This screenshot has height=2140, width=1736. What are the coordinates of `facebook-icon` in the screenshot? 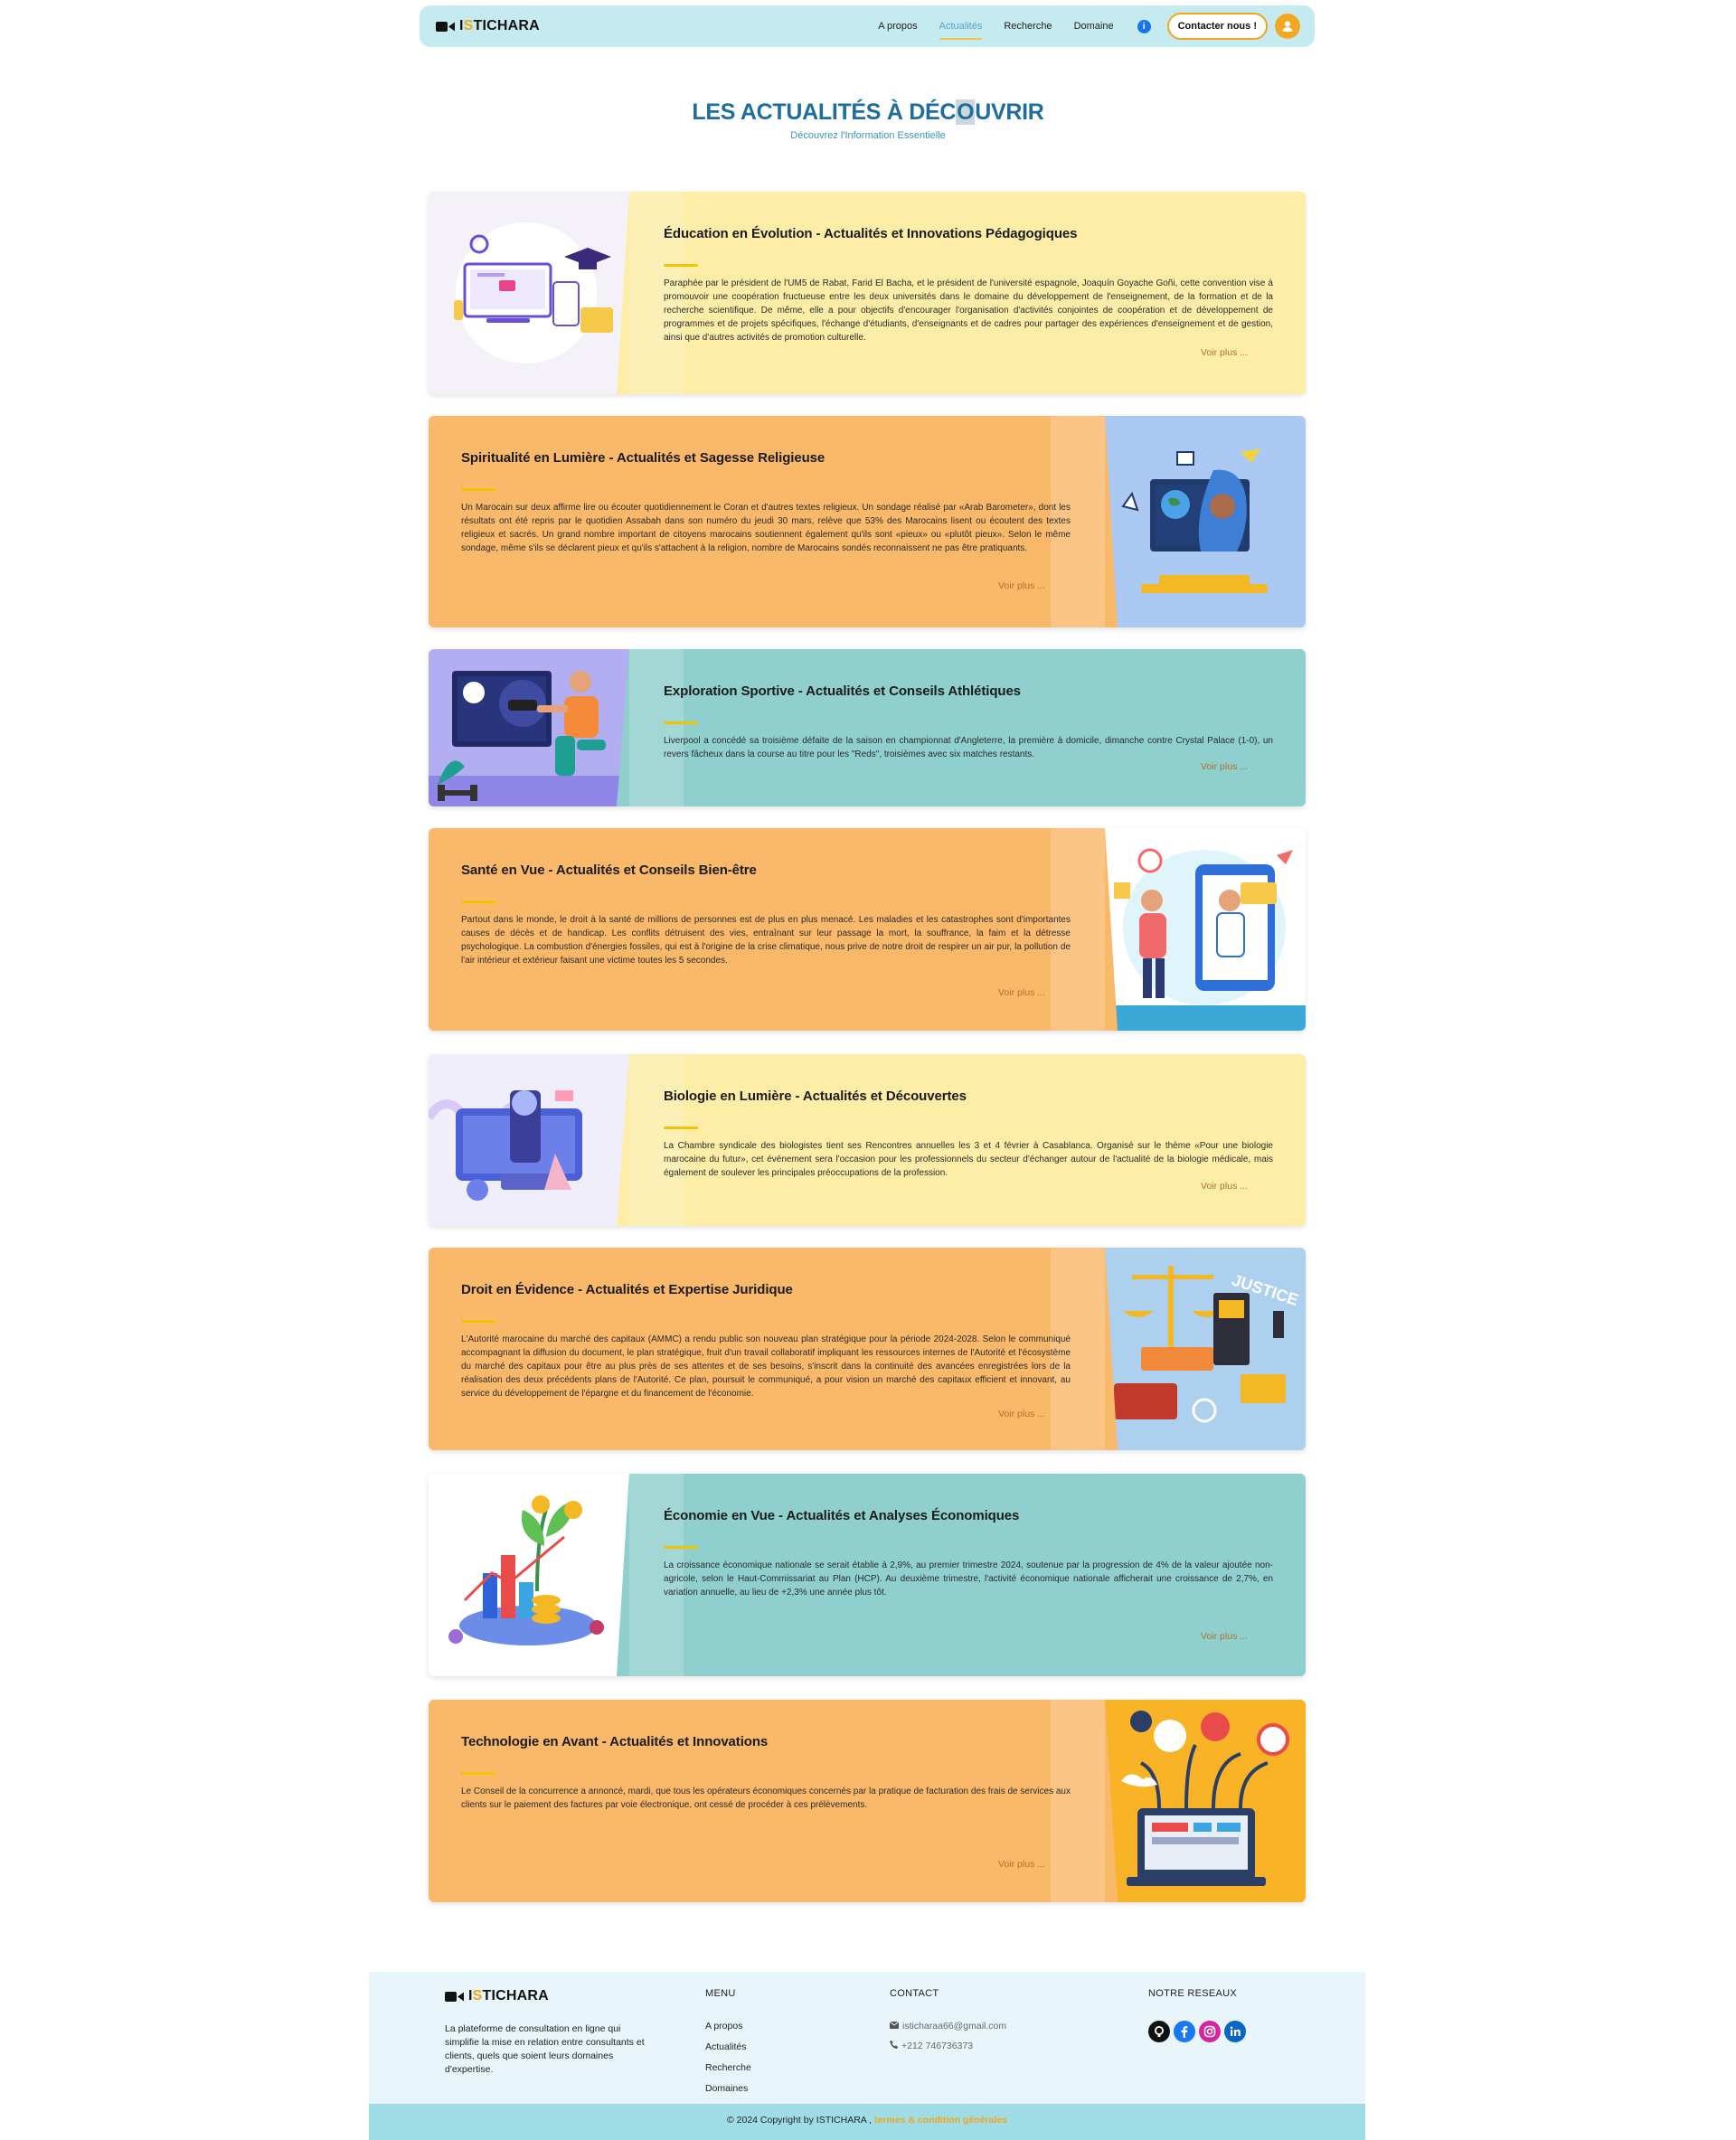 It's located at (1184, 2032).